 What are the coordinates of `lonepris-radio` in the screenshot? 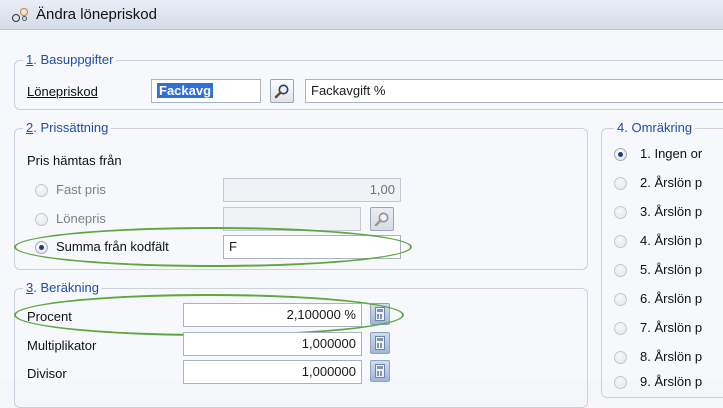 It's located at (41, 219).